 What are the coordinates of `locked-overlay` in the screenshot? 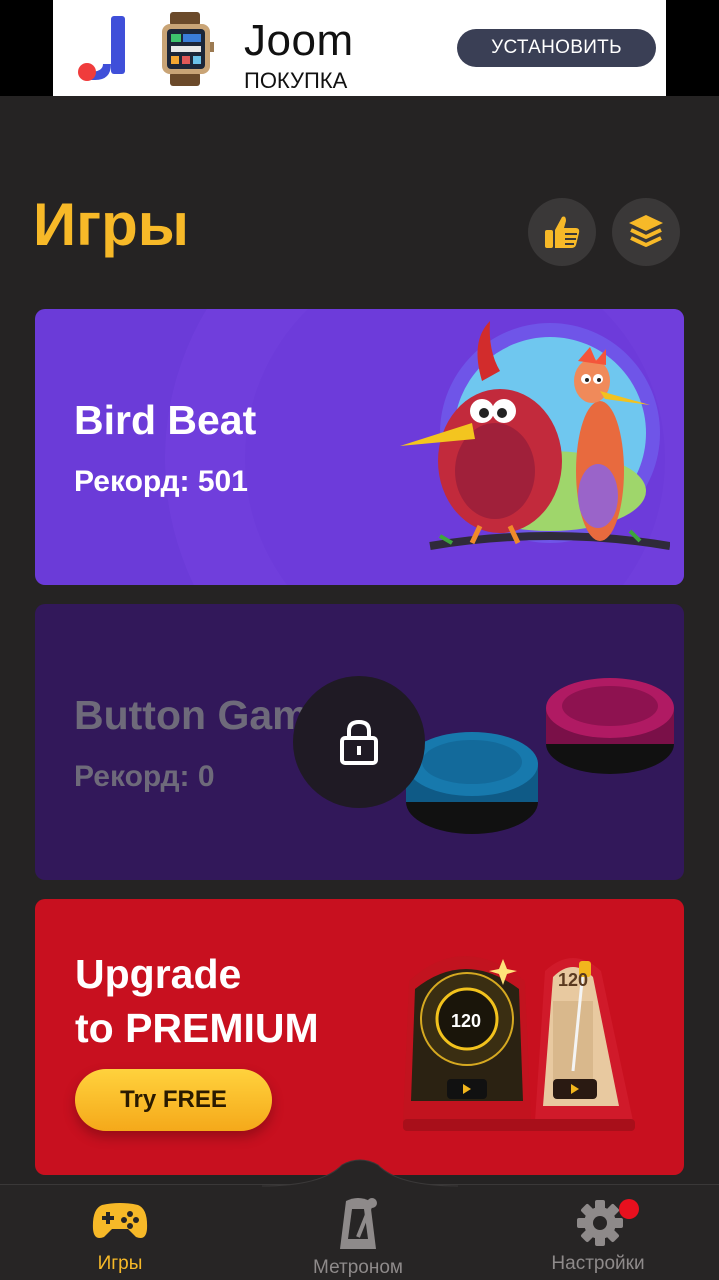 It's located at (359, 742).